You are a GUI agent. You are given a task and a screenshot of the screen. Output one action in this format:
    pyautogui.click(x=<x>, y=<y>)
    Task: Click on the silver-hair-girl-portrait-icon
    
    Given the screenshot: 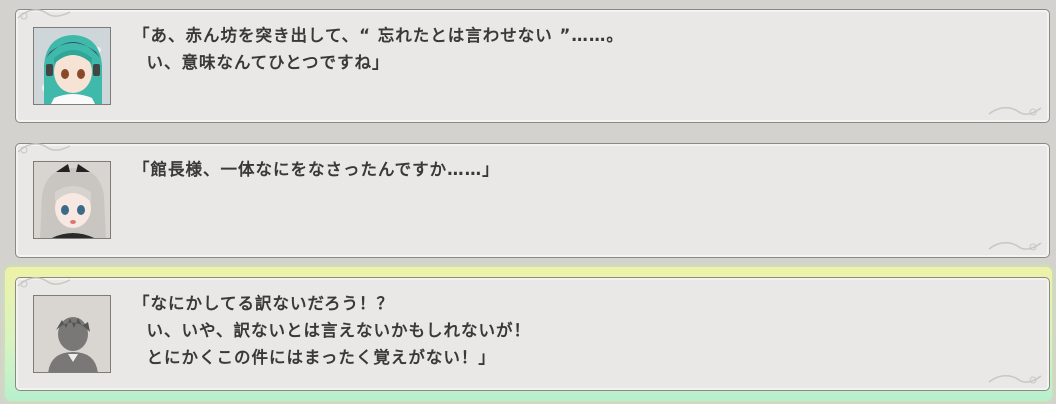 What is the action you would take?
    pyautogui.click(x=72, y=200)
    